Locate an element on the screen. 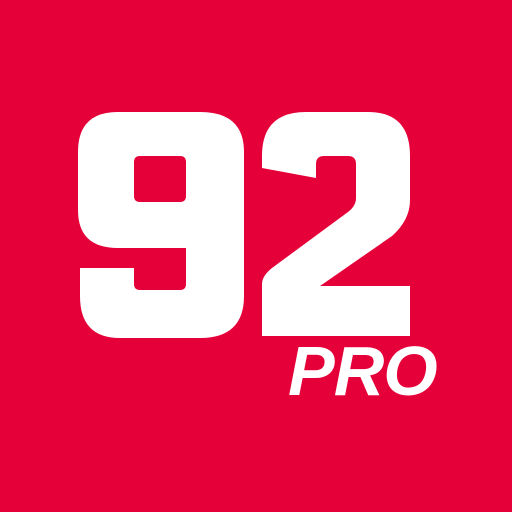 This screenshot has width=512, height=512. digit-nine is located at coordinates (161, 225).